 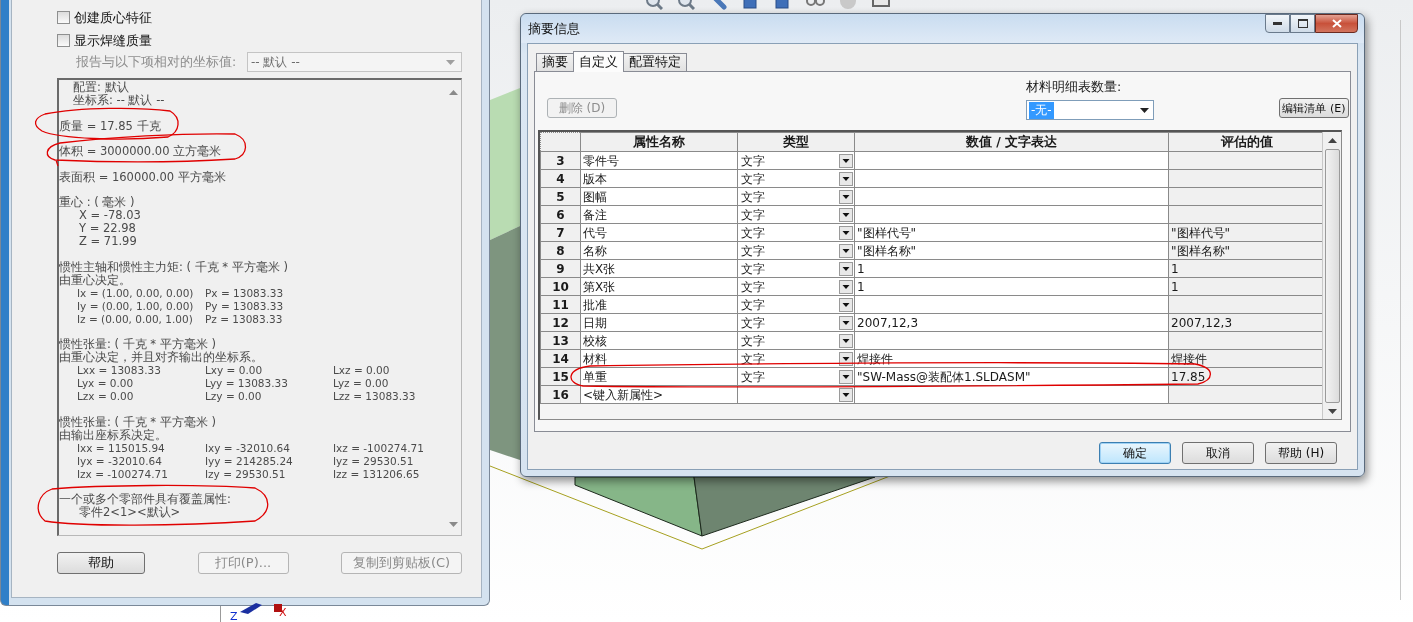 I want to click on column-header: 数值 / 文字表达, so click(x=1011, y=142).